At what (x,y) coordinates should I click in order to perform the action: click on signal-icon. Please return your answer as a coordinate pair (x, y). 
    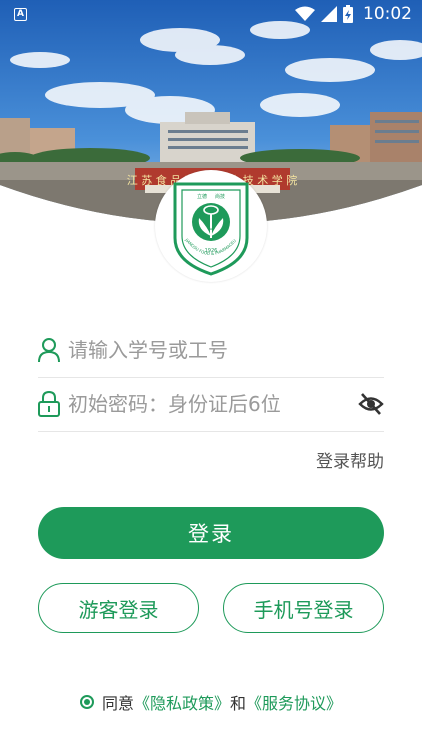
    Looking at the image, I should click on (329, 14).